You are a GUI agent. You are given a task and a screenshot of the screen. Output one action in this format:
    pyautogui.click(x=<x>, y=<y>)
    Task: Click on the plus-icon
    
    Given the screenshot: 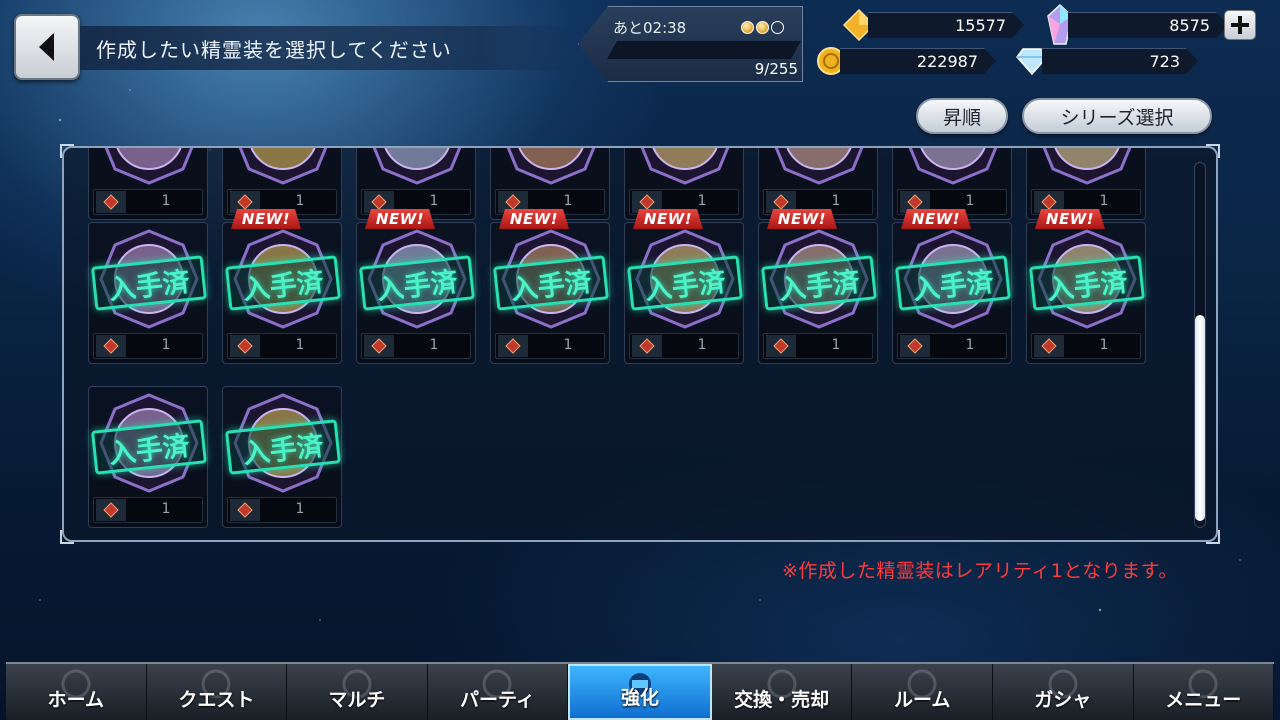 What is the action you would take?
    pyautogui.click(x=1240, y=25)
    